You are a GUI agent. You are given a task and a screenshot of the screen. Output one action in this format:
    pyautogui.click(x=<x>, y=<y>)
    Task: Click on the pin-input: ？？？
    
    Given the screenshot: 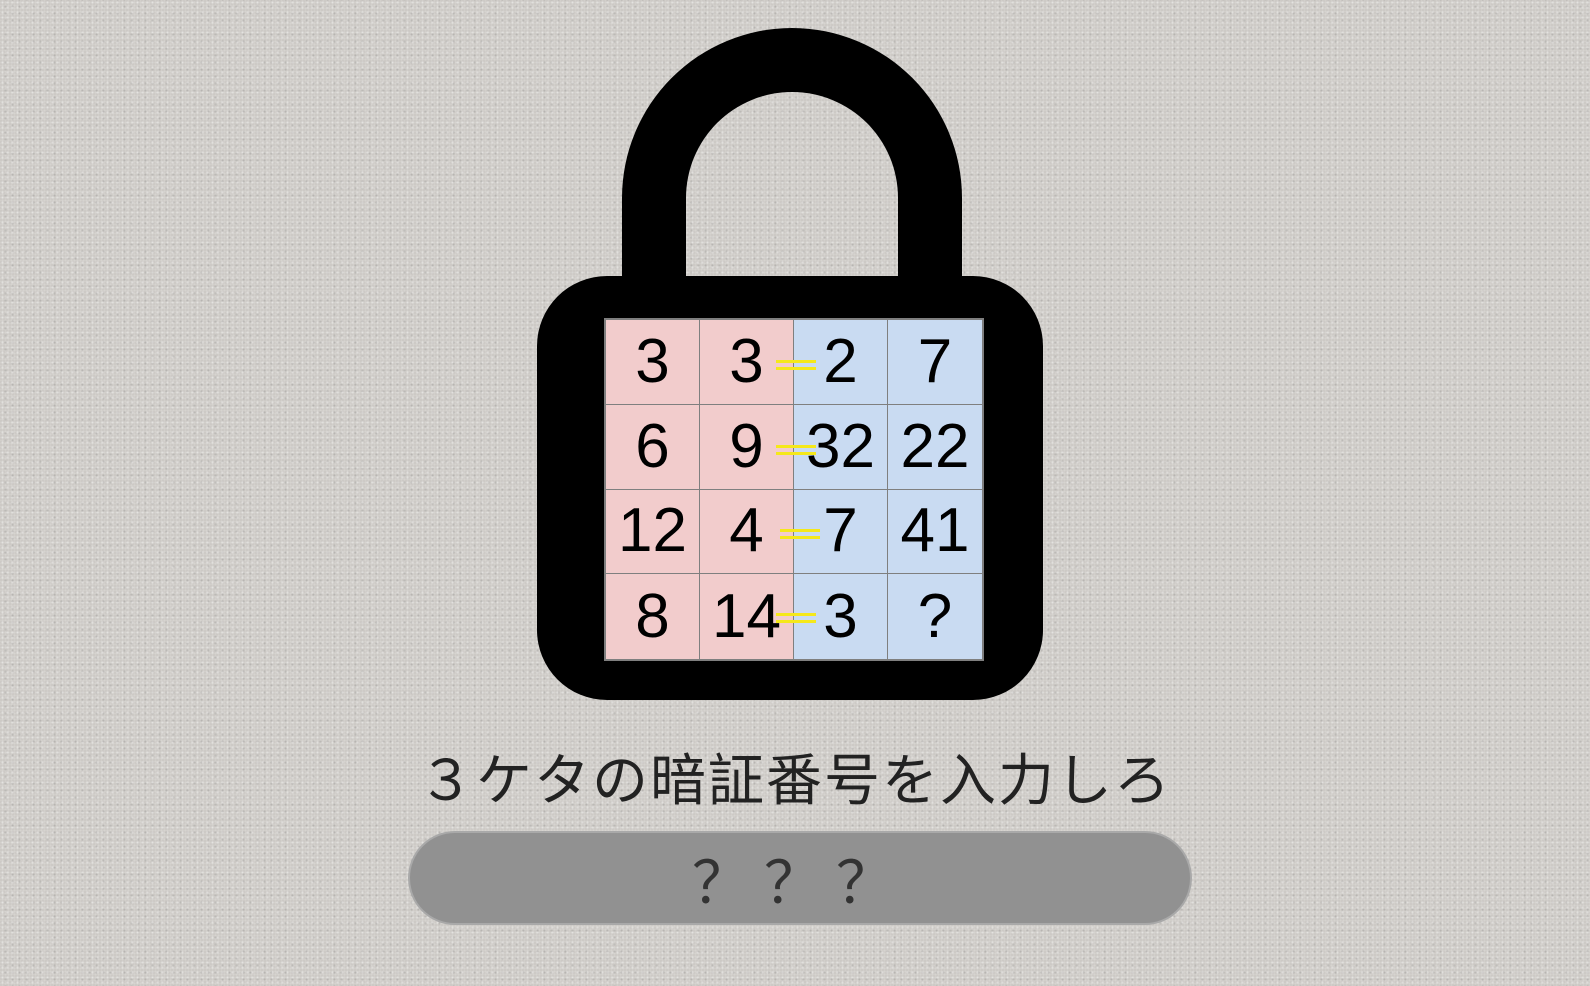 What is the action you would take?
    pyautogui.click(x=800, y=878)
    